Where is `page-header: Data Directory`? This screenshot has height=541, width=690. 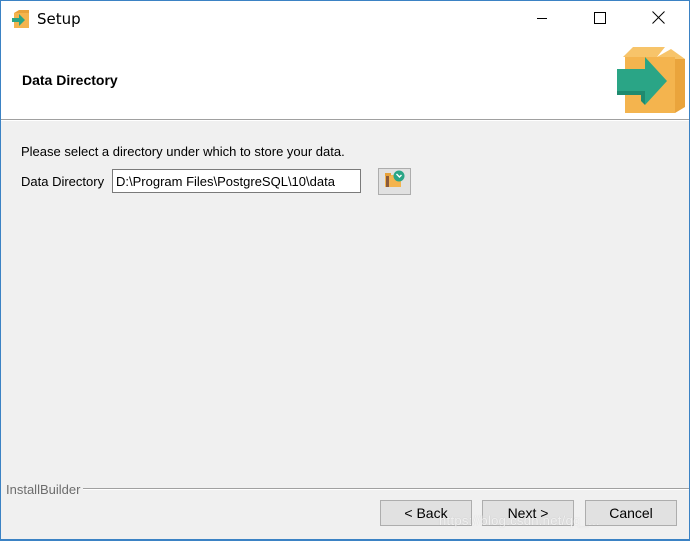 page-header: Data Directory is located at coordinates (345, 79).